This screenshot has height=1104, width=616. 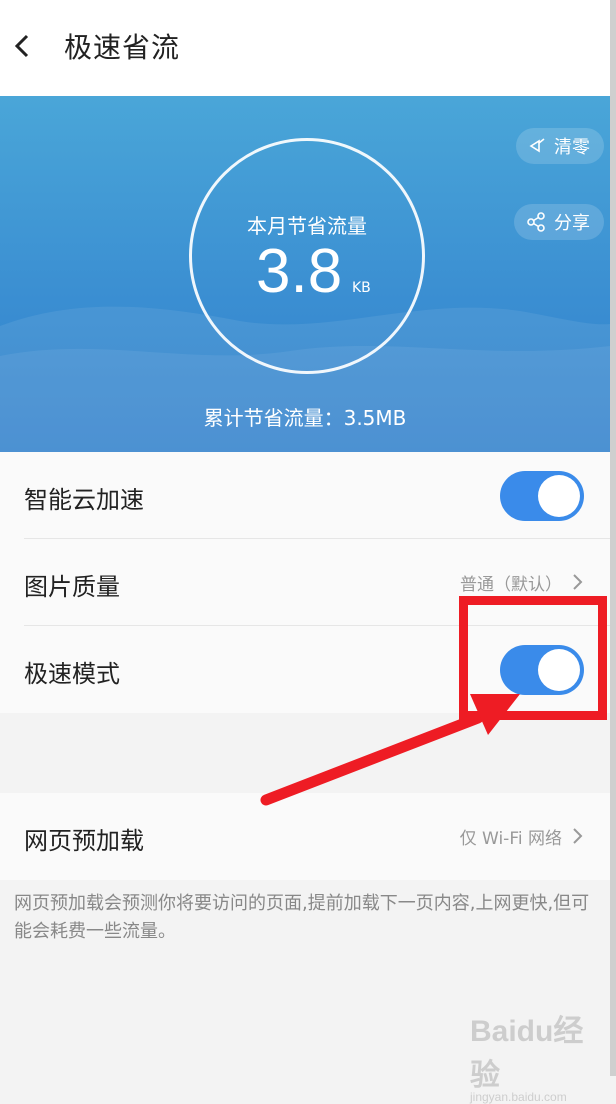 I want to click on watermark-main: Baidu经验, so click(x=527, y=1053).